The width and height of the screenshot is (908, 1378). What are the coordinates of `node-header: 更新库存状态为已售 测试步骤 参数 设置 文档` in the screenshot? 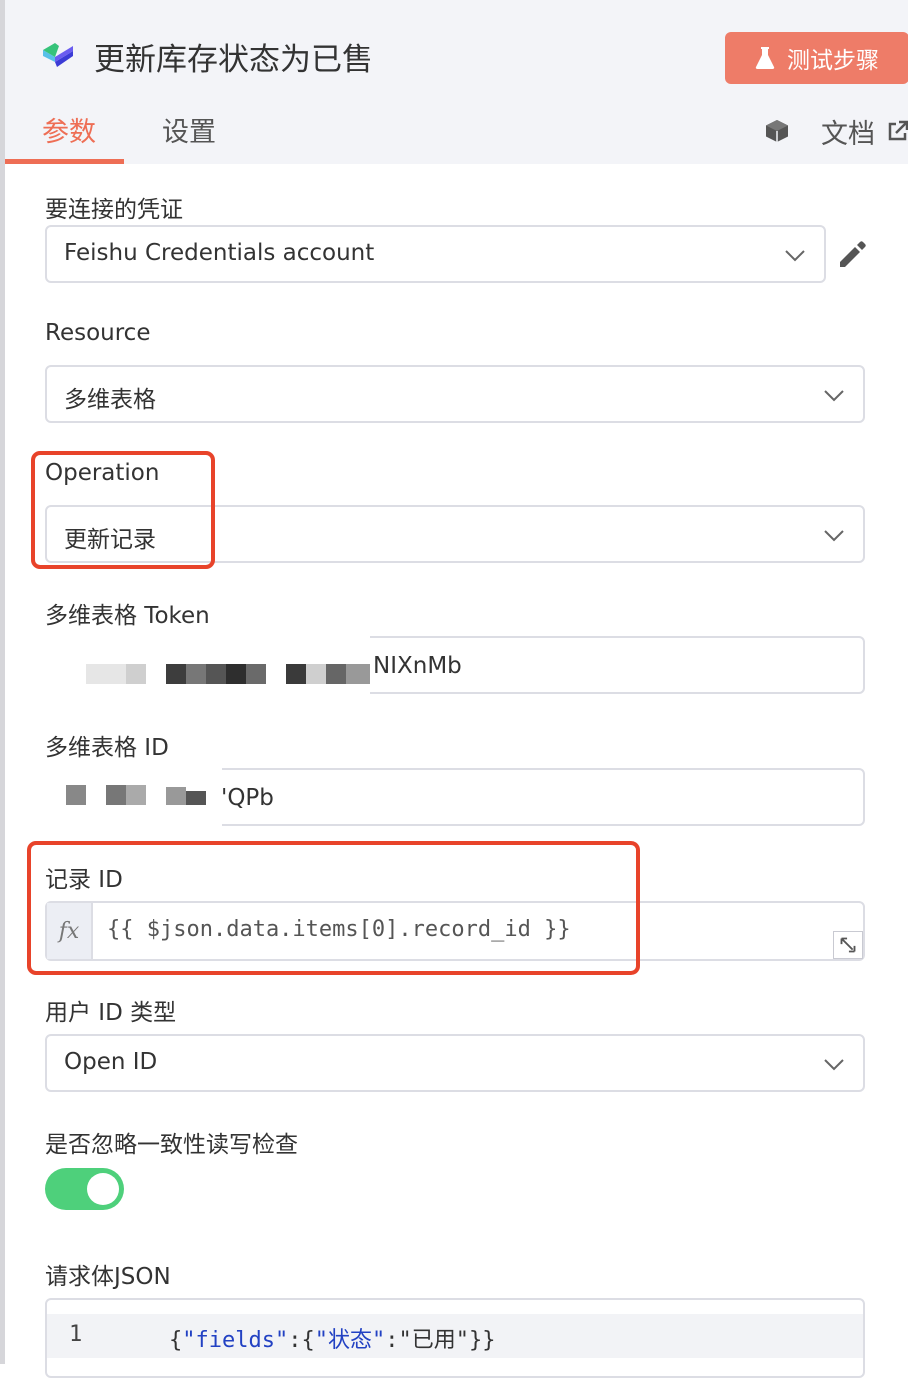 It's located at (456, 82).